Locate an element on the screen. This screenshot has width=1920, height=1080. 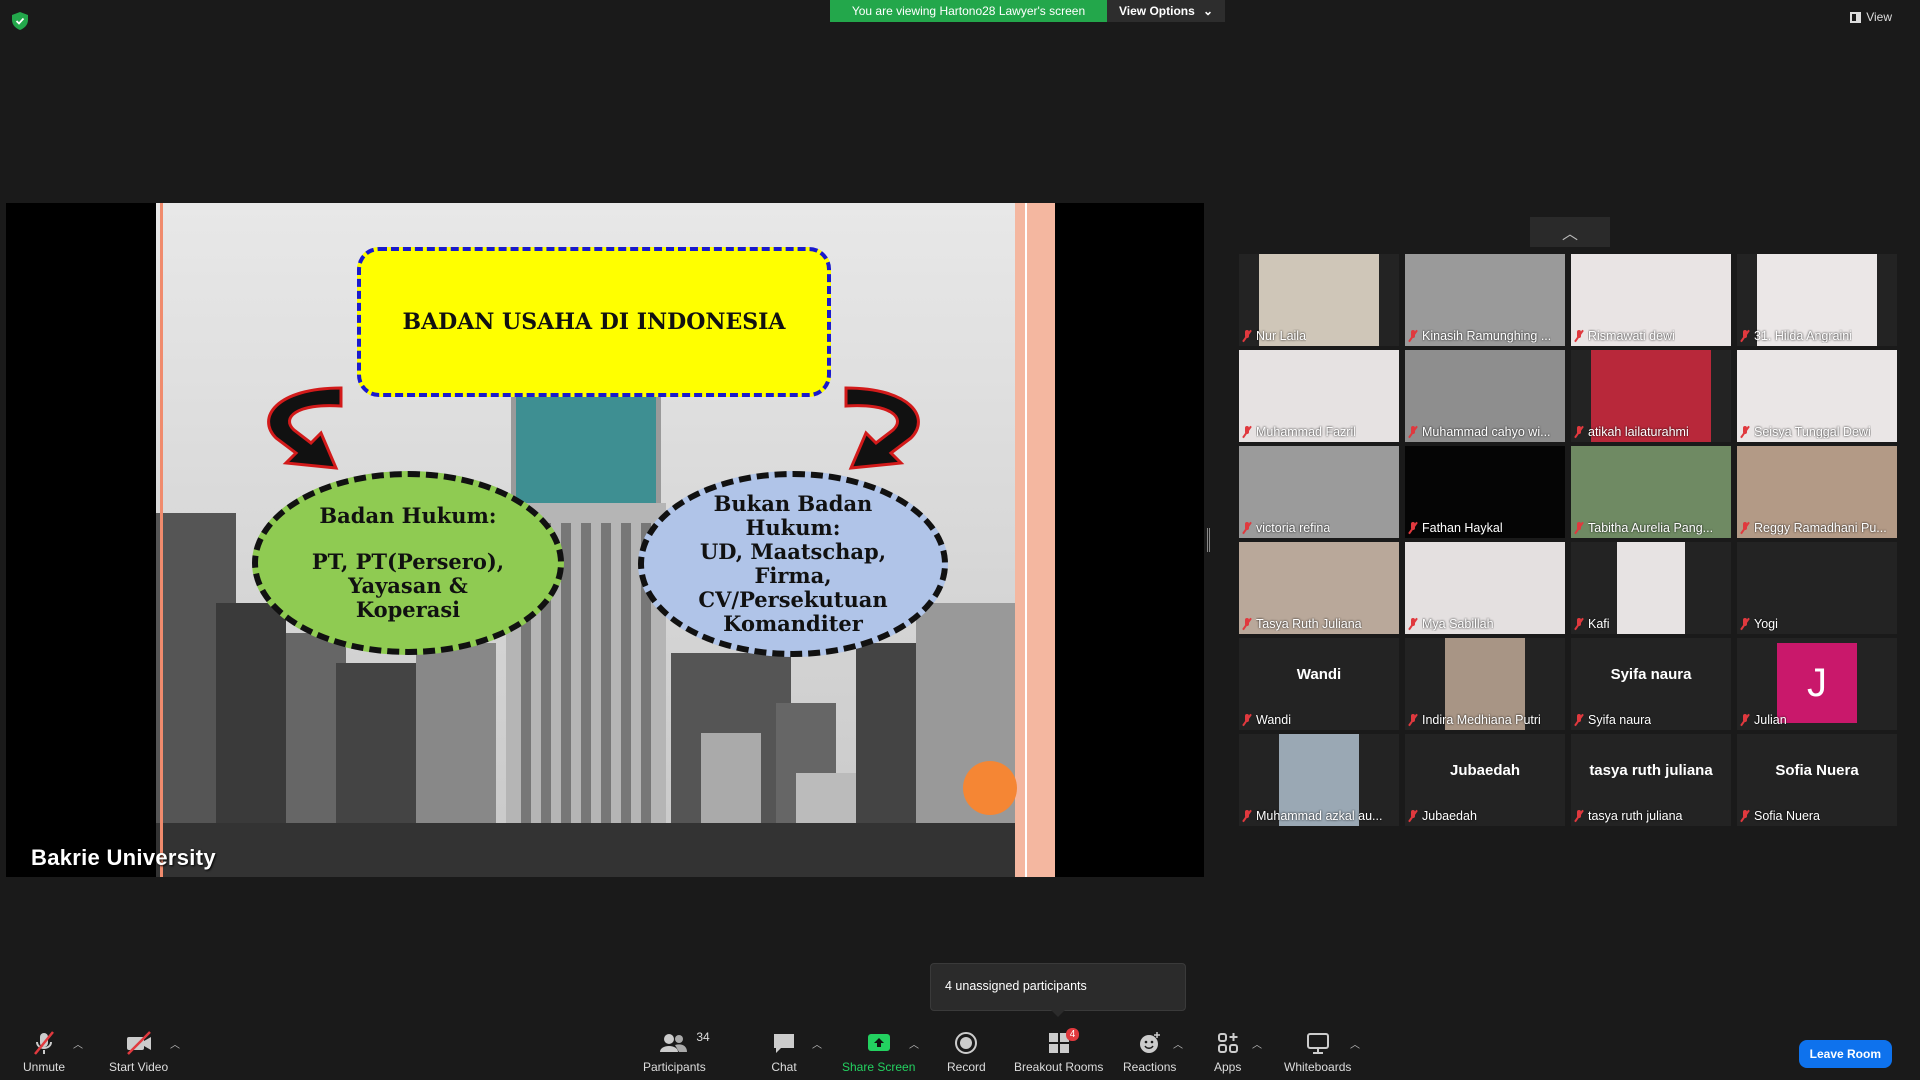
unassigned-participants-text: 4 unassigned participants is located at coordinates (1016, 986).